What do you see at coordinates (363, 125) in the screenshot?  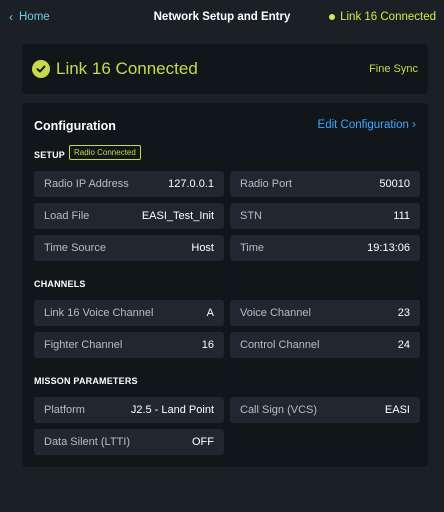 I see `edit-configuration-label: Edit Configuration` at bounding box center [363, 125].